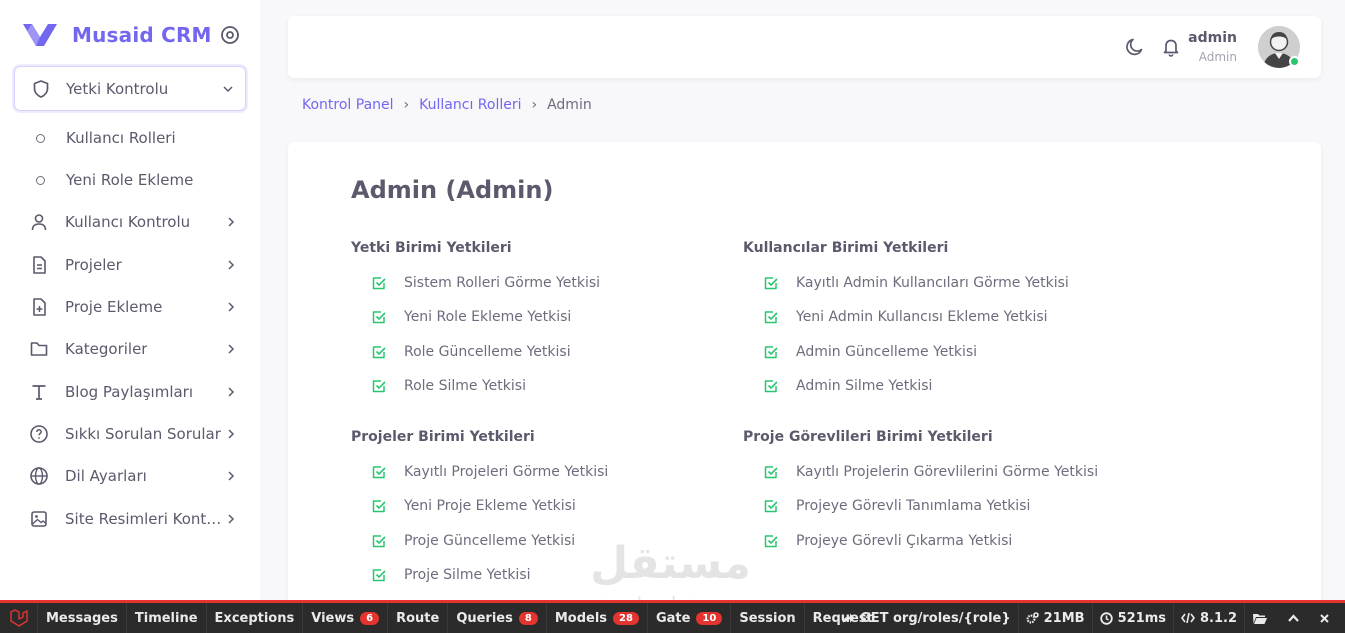 Image resolution: width=1345 pixels, height=633 pixels. What do you see at coordinates (935, 618) in the screenshot?
I see `route-text: GET org/roles/{role}` at bounding box center [935, 618].